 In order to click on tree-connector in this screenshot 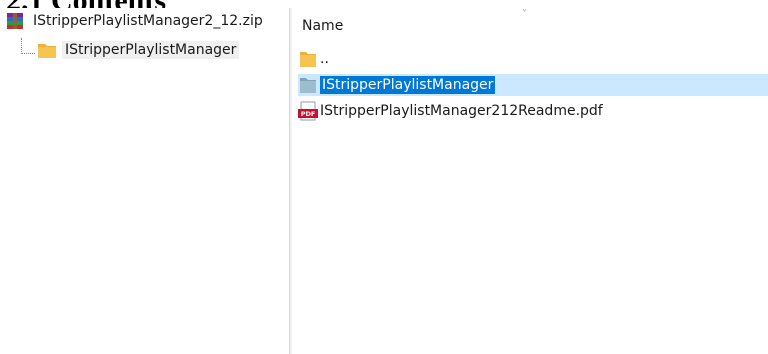, I will do `click(28, 46)`.